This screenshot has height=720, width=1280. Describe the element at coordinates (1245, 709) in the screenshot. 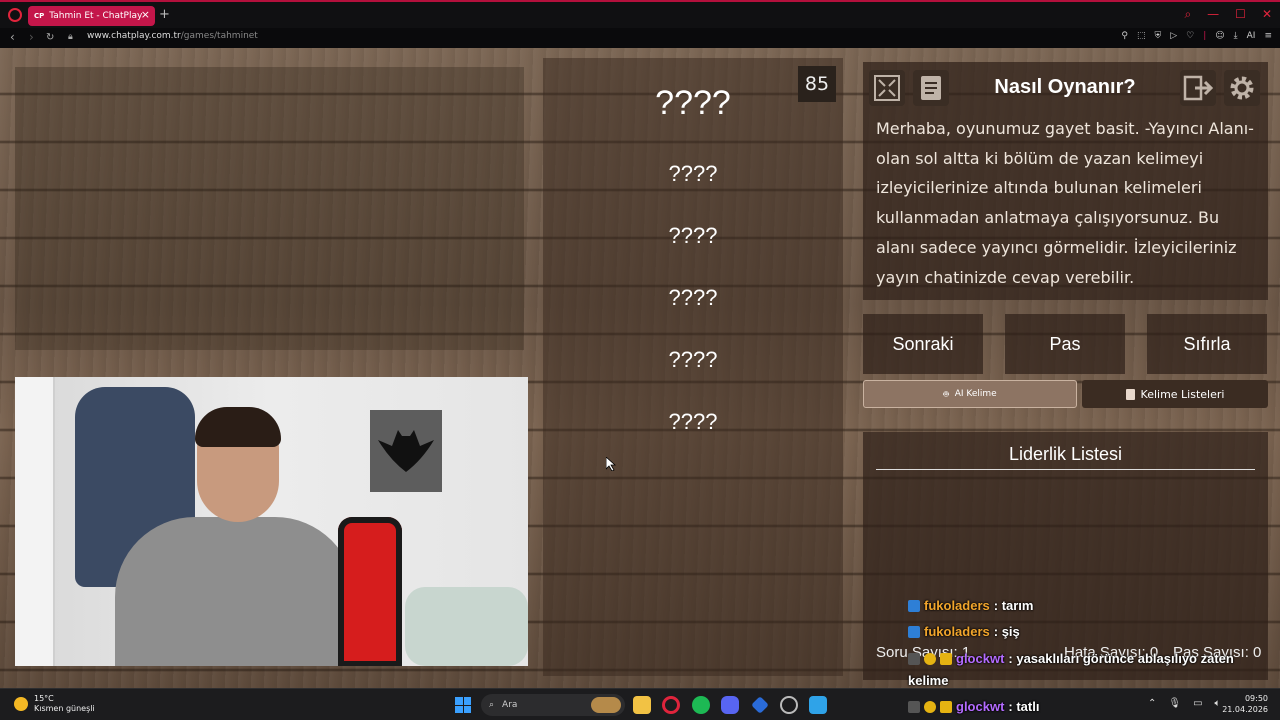

I see `clock-date: 21.04.2026` at that location.